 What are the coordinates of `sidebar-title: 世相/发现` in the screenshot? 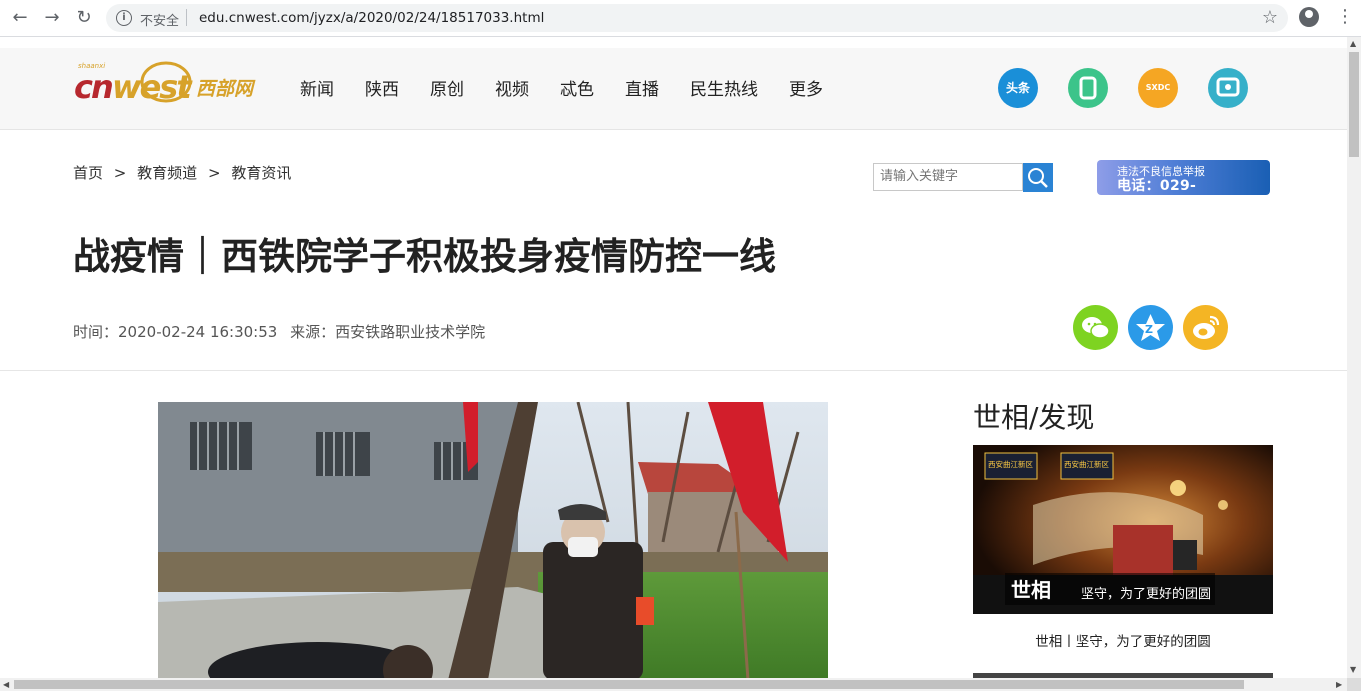 It's located at (1034, 417).